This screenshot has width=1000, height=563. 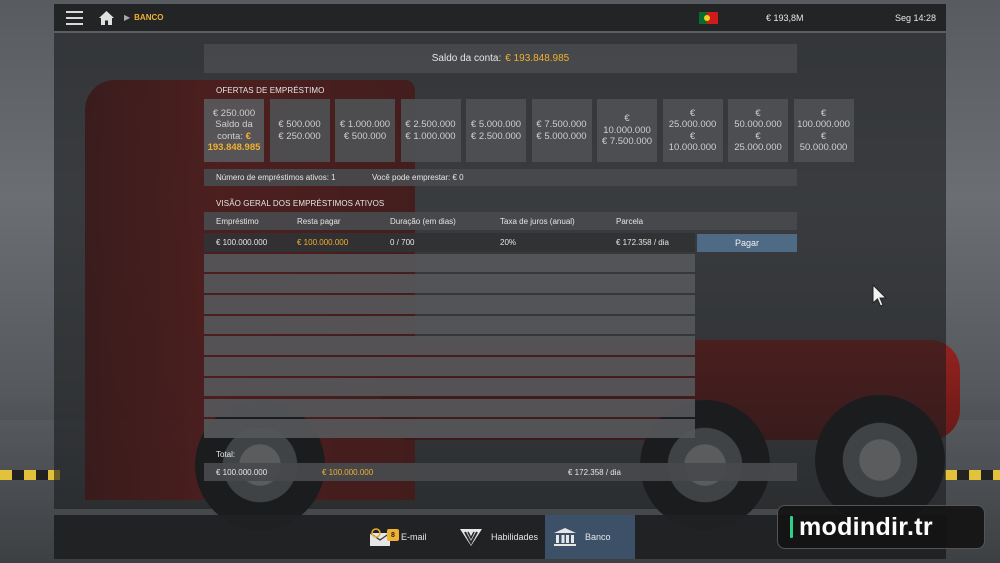 I want to click on loan-remaining: € 100.000.000, so click(x=323, y=242).